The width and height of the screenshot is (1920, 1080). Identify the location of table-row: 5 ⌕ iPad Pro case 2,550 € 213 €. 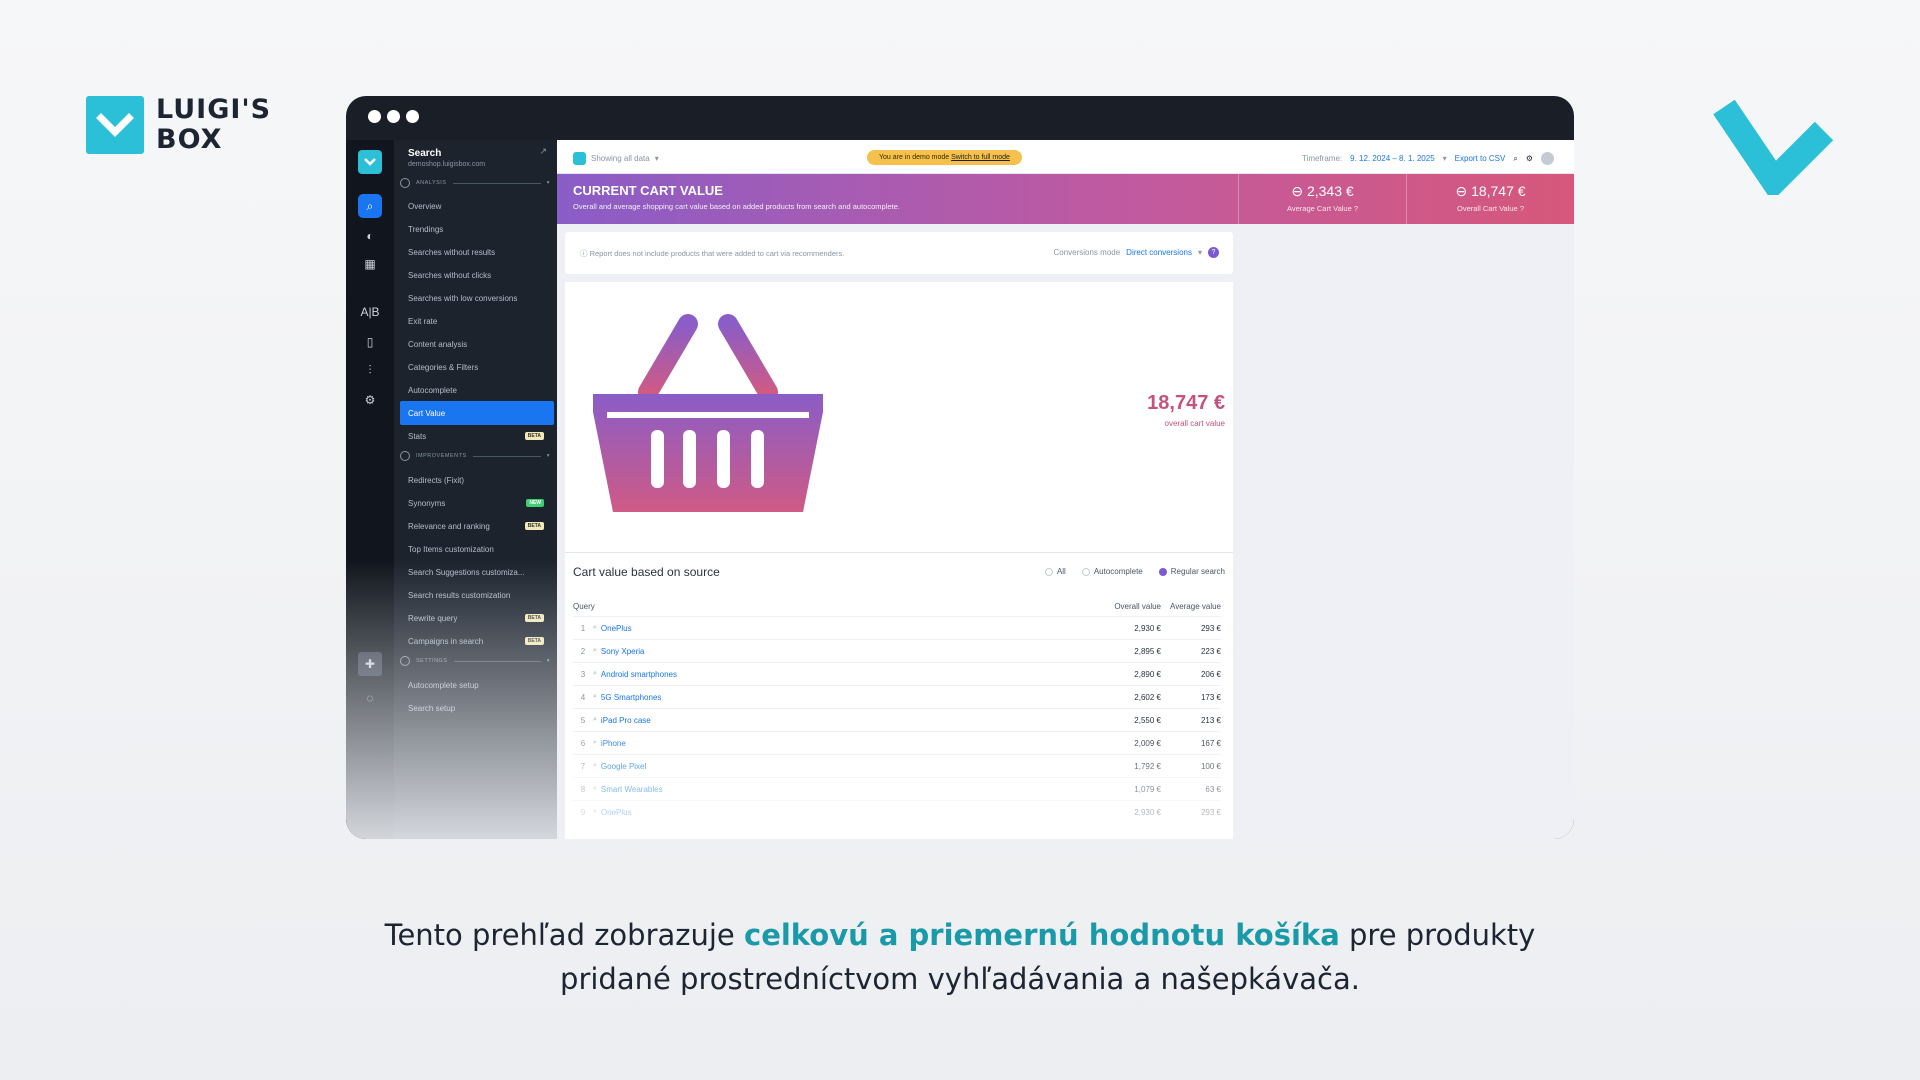
(897, 719).